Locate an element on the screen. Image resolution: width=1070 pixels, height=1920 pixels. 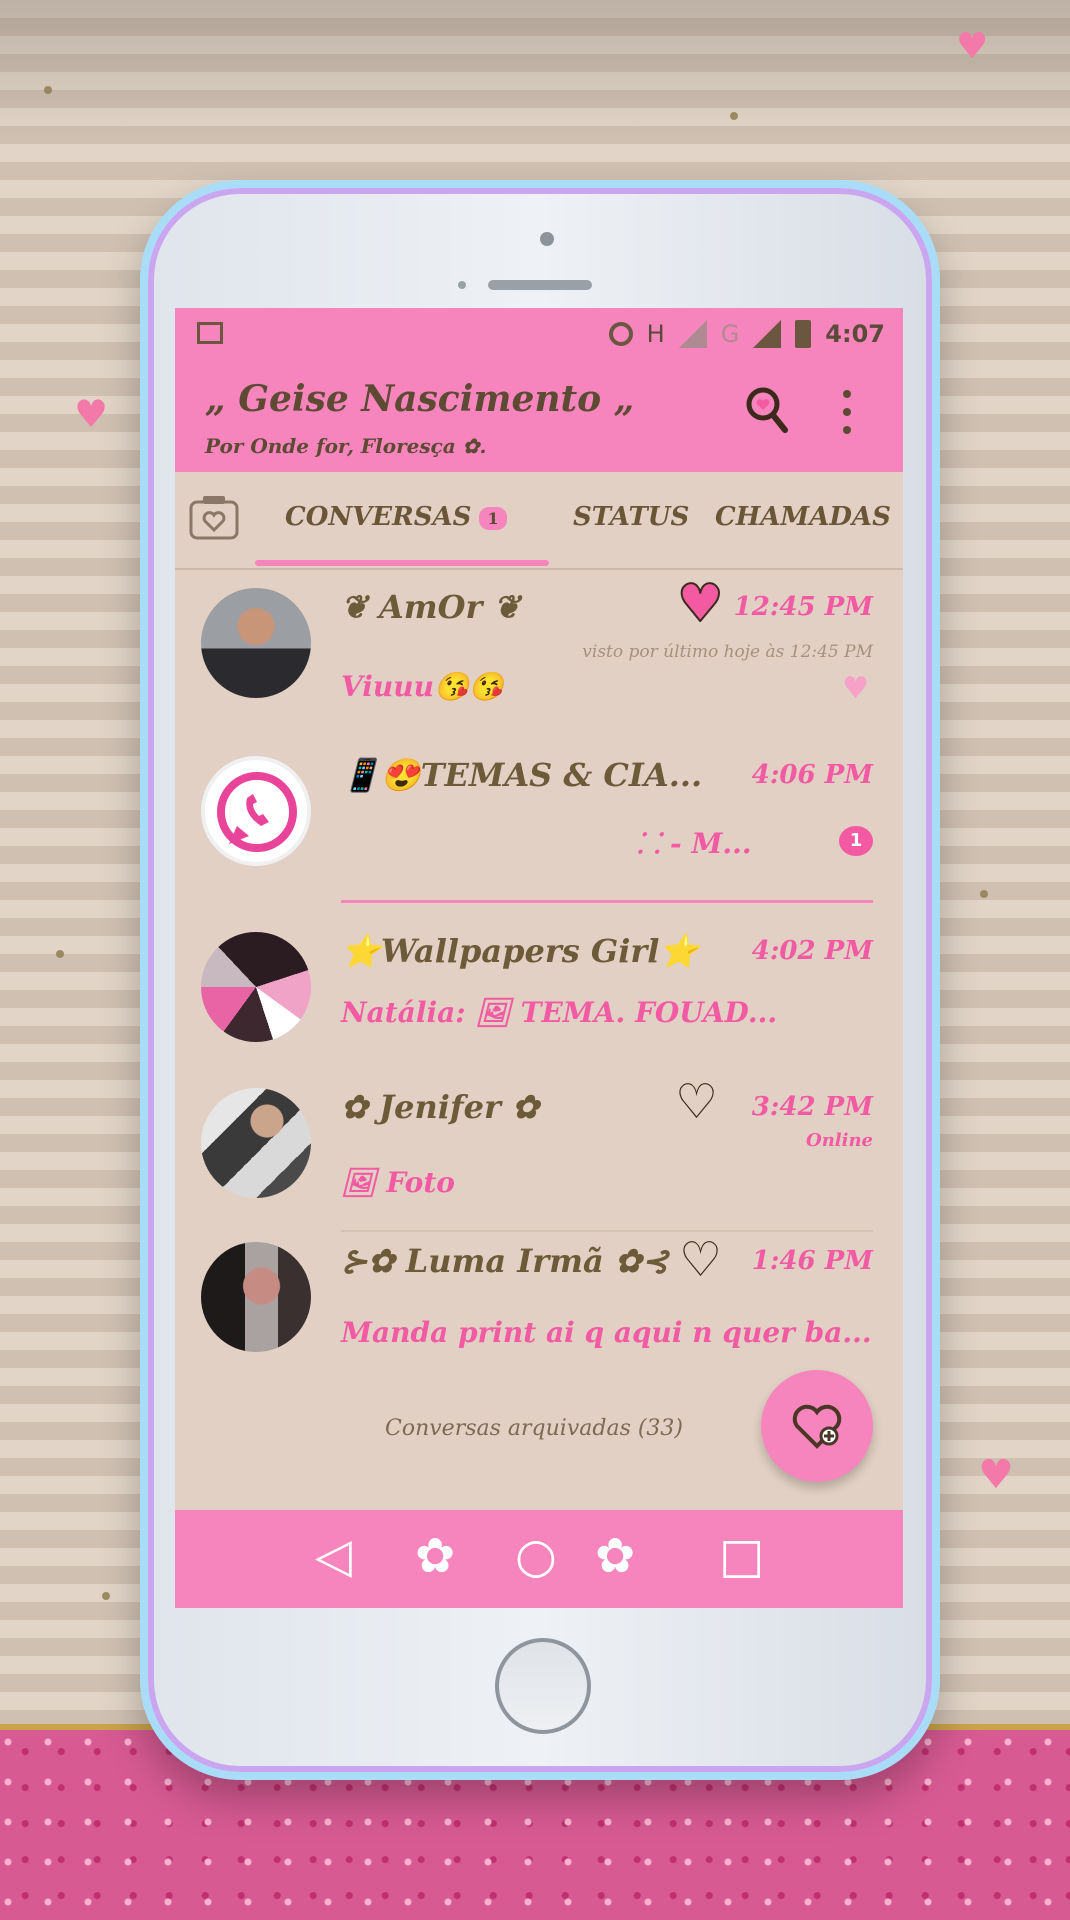
status-bar: H G 4:07 is located at coordinates (539, 336).